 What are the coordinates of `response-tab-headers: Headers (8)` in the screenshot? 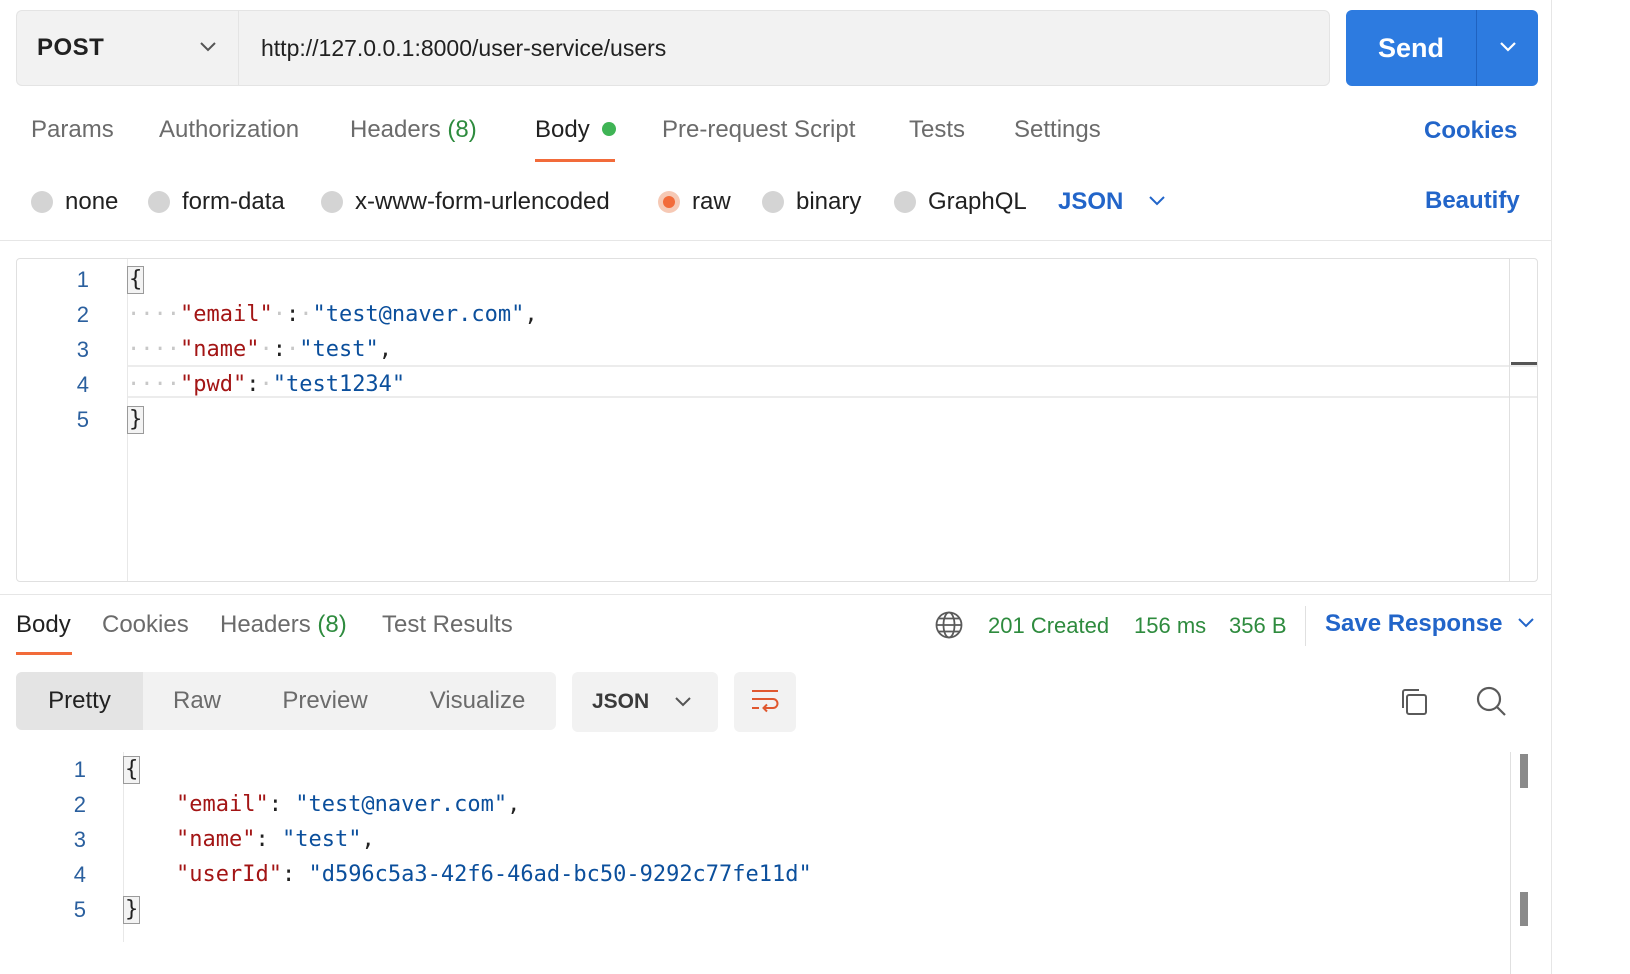 It's located at (283, 625).